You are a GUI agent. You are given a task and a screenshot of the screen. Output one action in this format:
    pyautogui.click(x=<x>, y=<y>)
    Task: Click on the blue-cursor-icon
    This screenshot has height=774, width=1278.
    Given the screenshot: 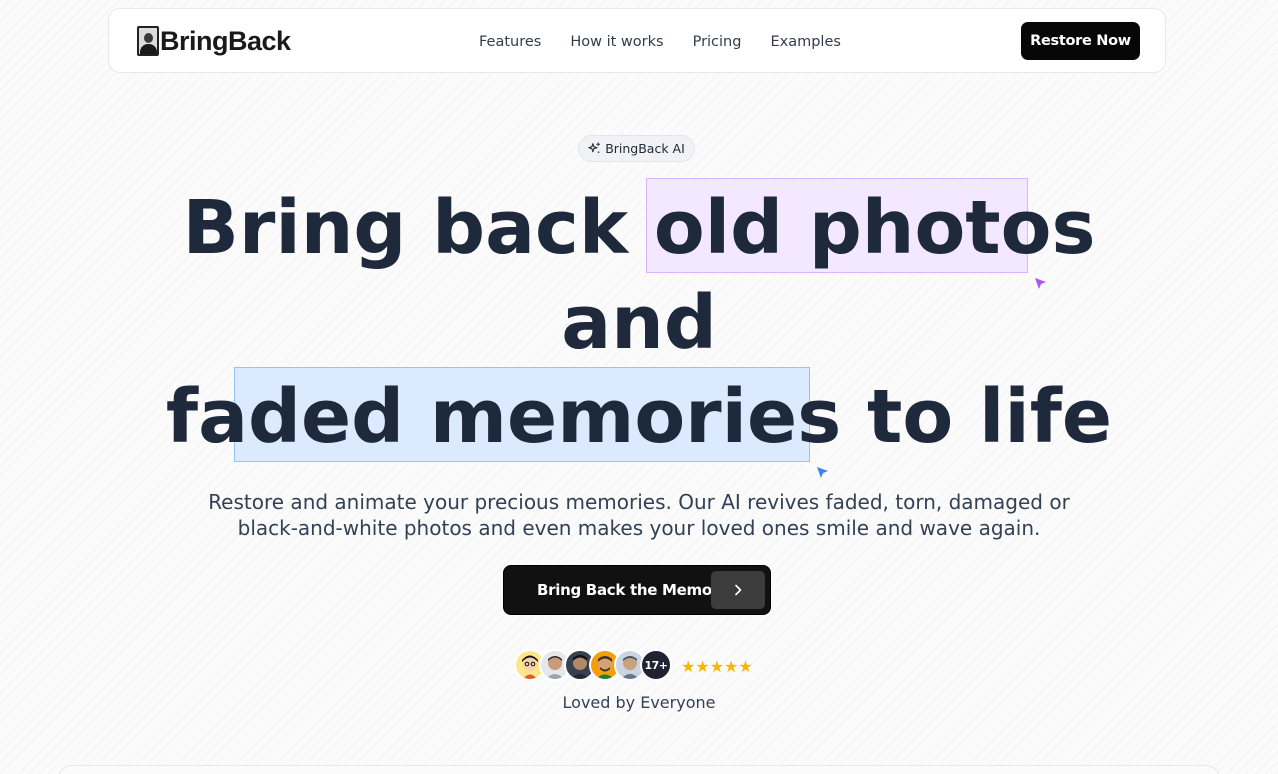 What is the action you would take?
    pyautogui.click(x=822, y=472)
    